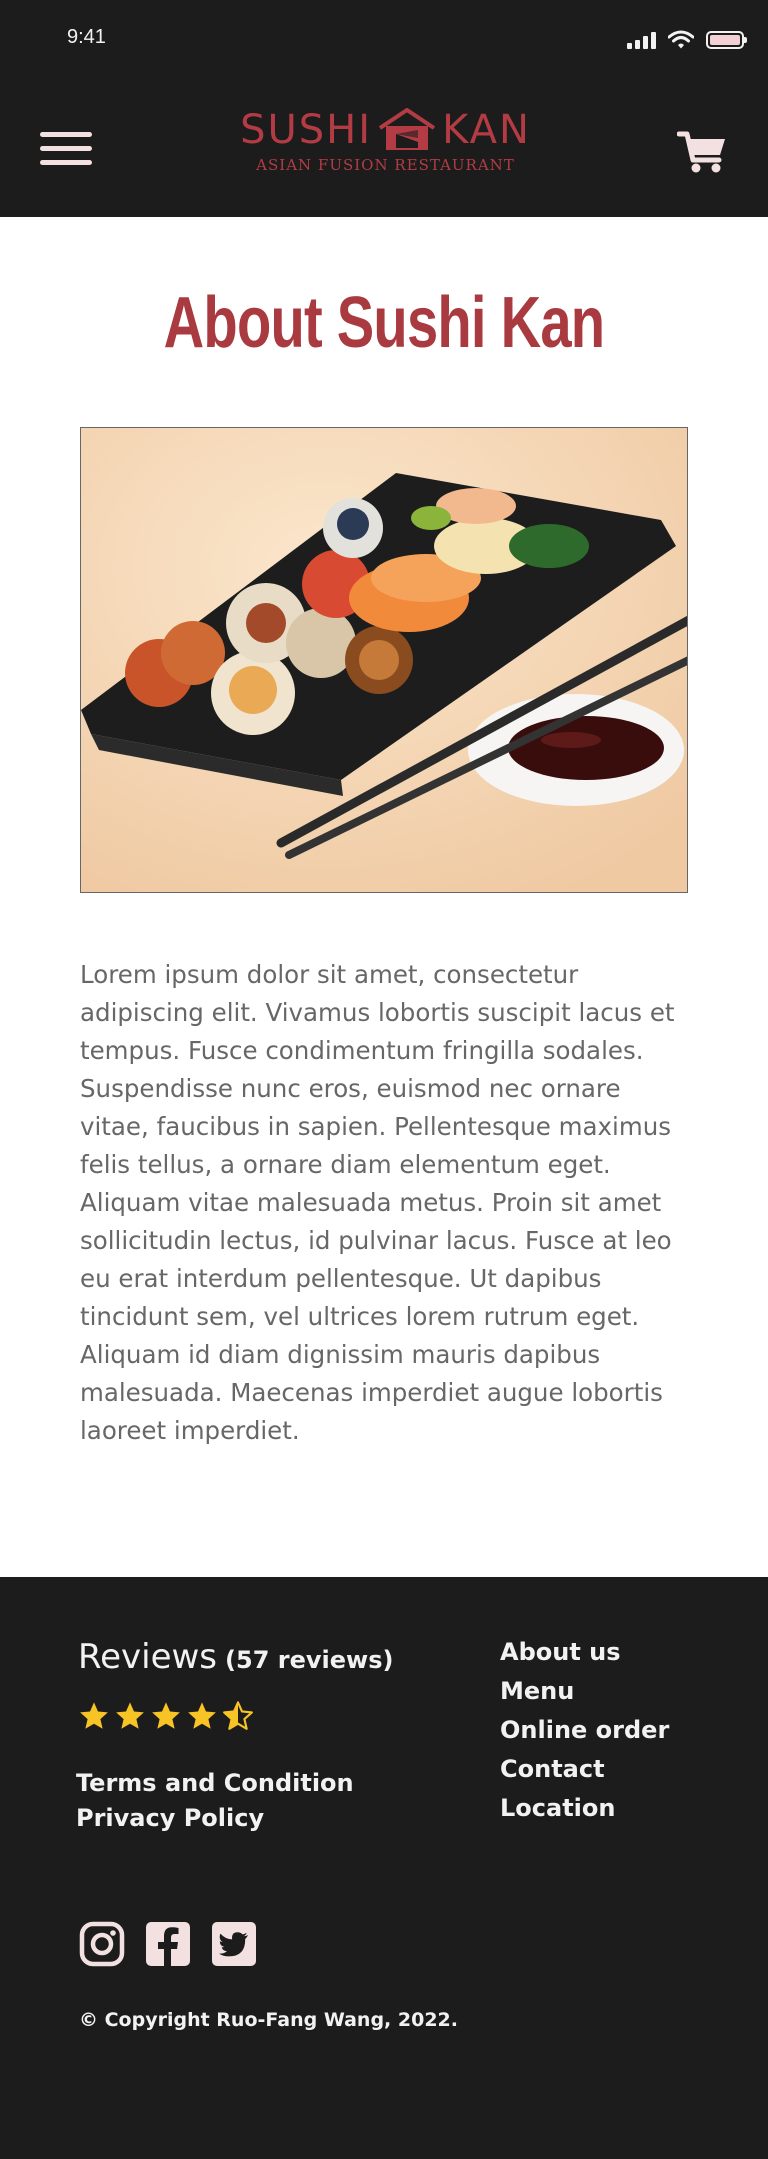  I want to click on privacy-policy-link: Privacy Policy, so click(215, 1818).